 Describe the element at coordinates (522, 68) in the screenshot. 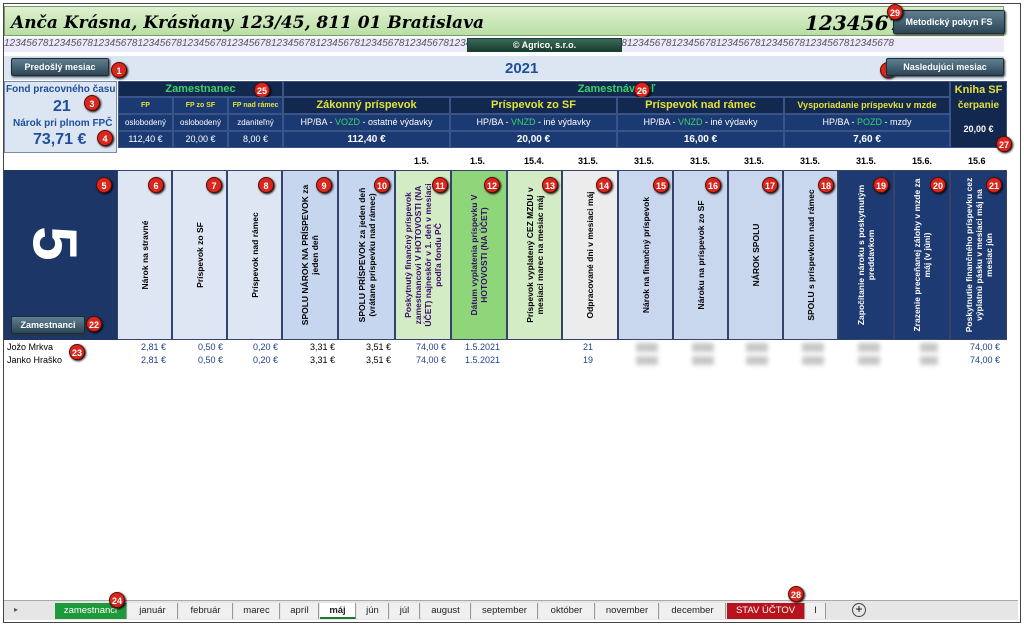

I see `year-label: 2021` at that location.